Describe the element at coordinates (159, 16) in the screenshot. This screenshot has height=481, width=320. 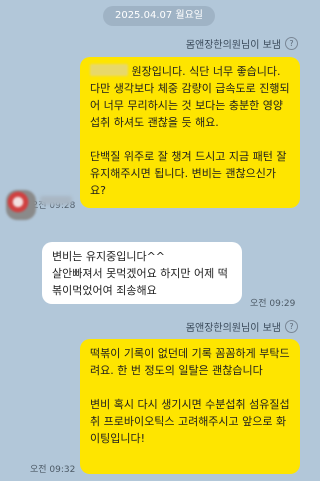
I see `date-divider: 2025.04.07 월요일` at that location.